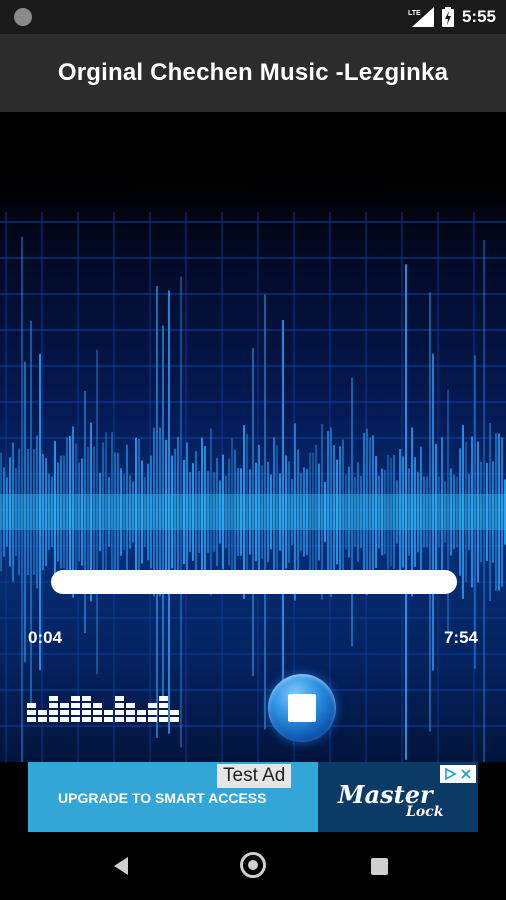  Describe the element at coordinates (460, 637) in the screenshot. I see `total-time: 7:54` at that location.